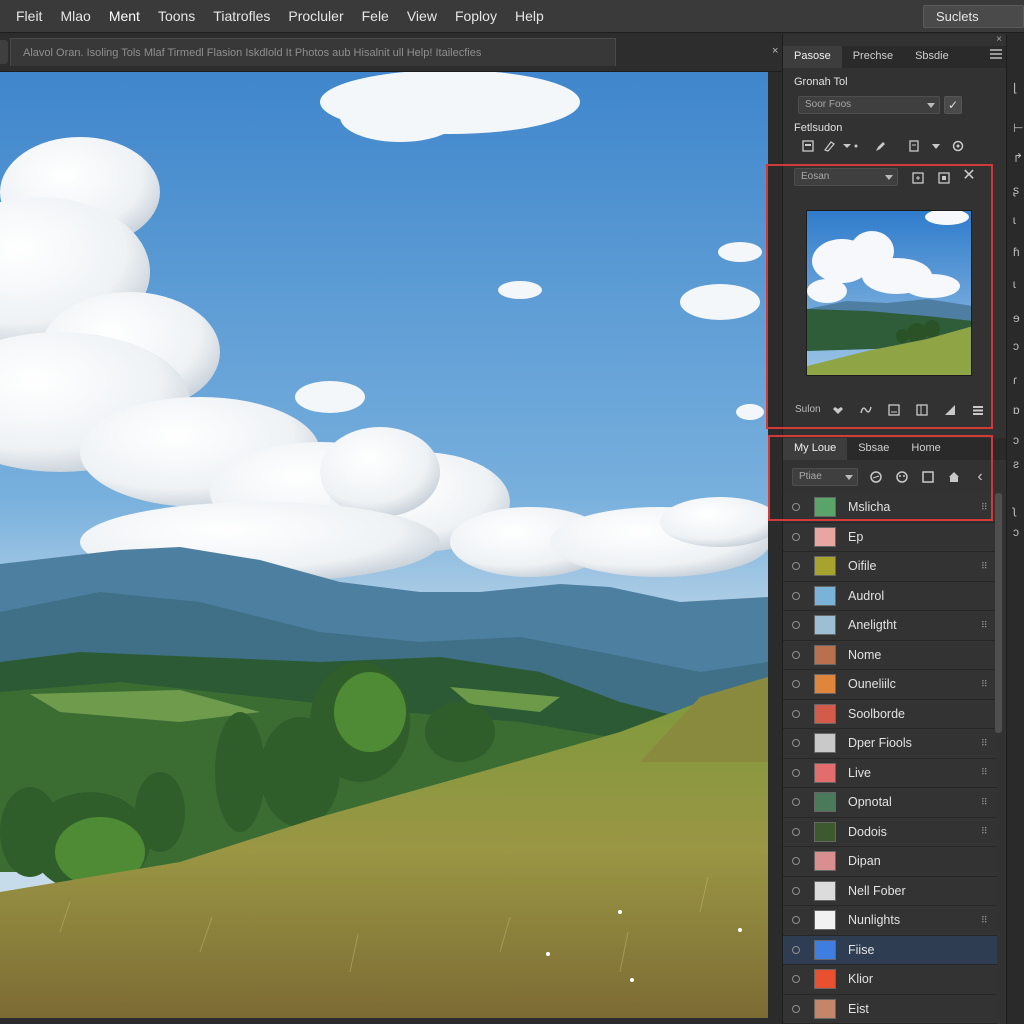 This screenshot has height=1024, width=1024. I want to click on tool-pen-icon: ɔ, so click(1018, 346).